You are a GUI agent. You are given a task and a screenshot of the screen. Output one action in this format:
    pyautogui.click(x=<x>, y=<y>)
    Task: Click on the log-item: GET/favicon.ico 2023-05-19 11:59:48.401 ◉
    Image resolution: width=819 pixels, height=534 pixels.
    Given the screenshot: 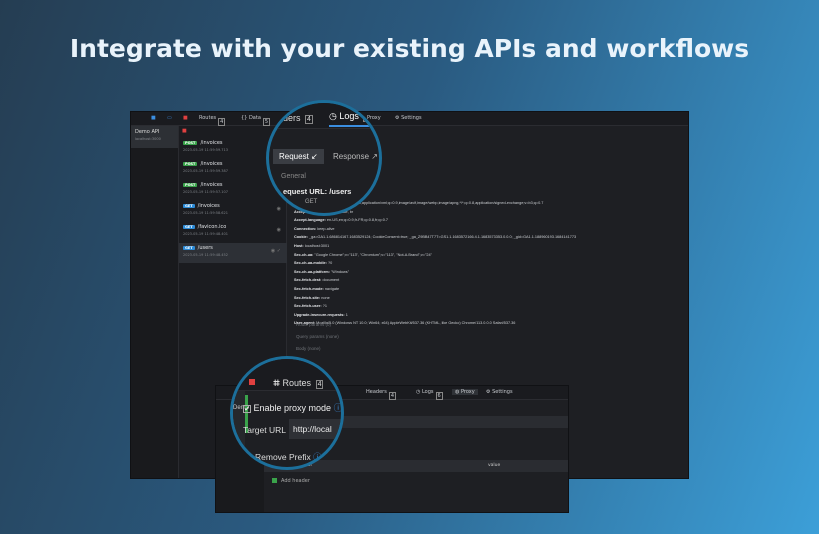 What is the action you would take?
    pyautogui.click(x=233, y=231)
    